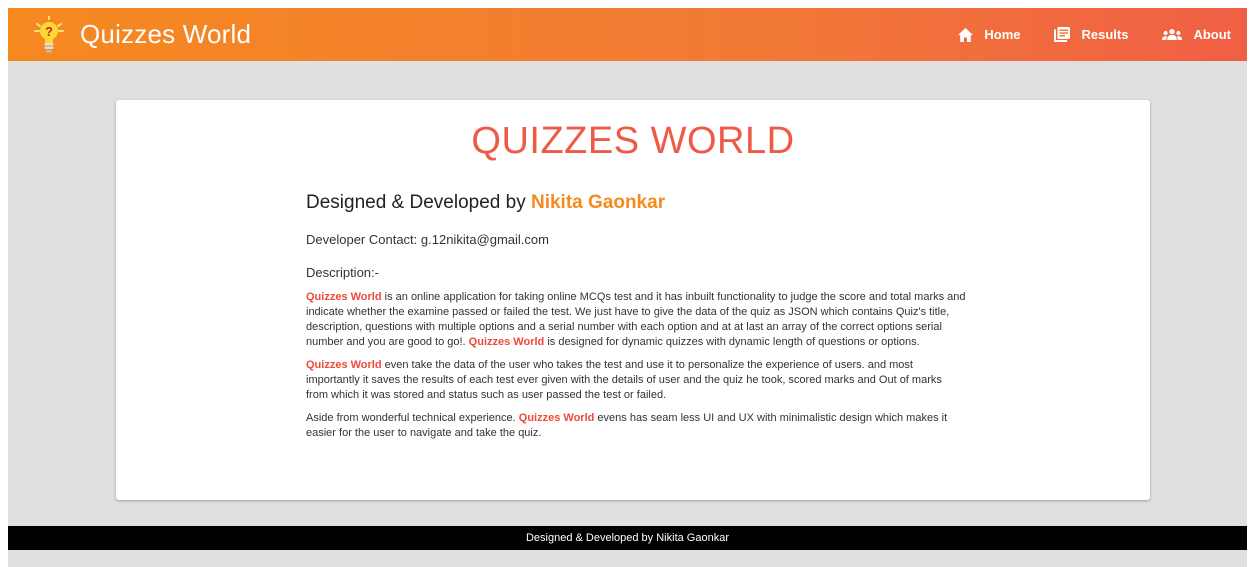  I want to click on nav-home-link: Home, so click(989, 34).